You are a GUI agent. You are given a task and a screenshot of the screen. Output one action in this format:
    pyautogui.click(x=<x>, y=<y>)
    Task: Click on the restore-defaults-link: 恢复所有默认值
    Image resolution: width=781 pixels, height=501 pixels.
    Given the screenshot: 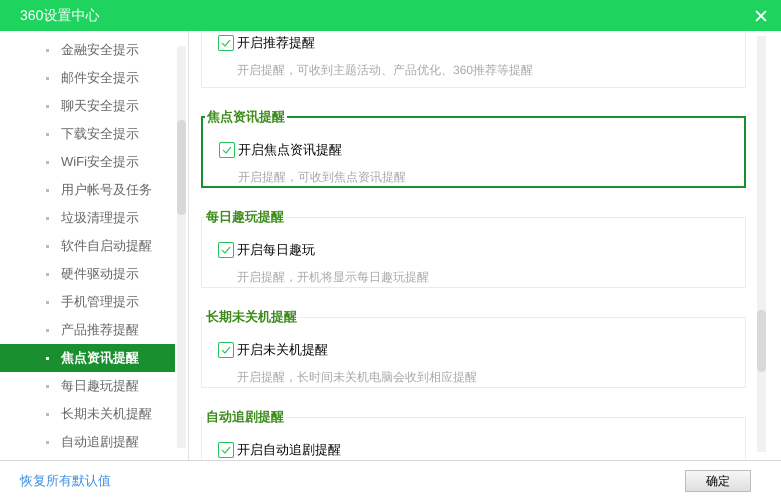 What is the action you would take?
    pyautogui.click(x=65, y=481)
    